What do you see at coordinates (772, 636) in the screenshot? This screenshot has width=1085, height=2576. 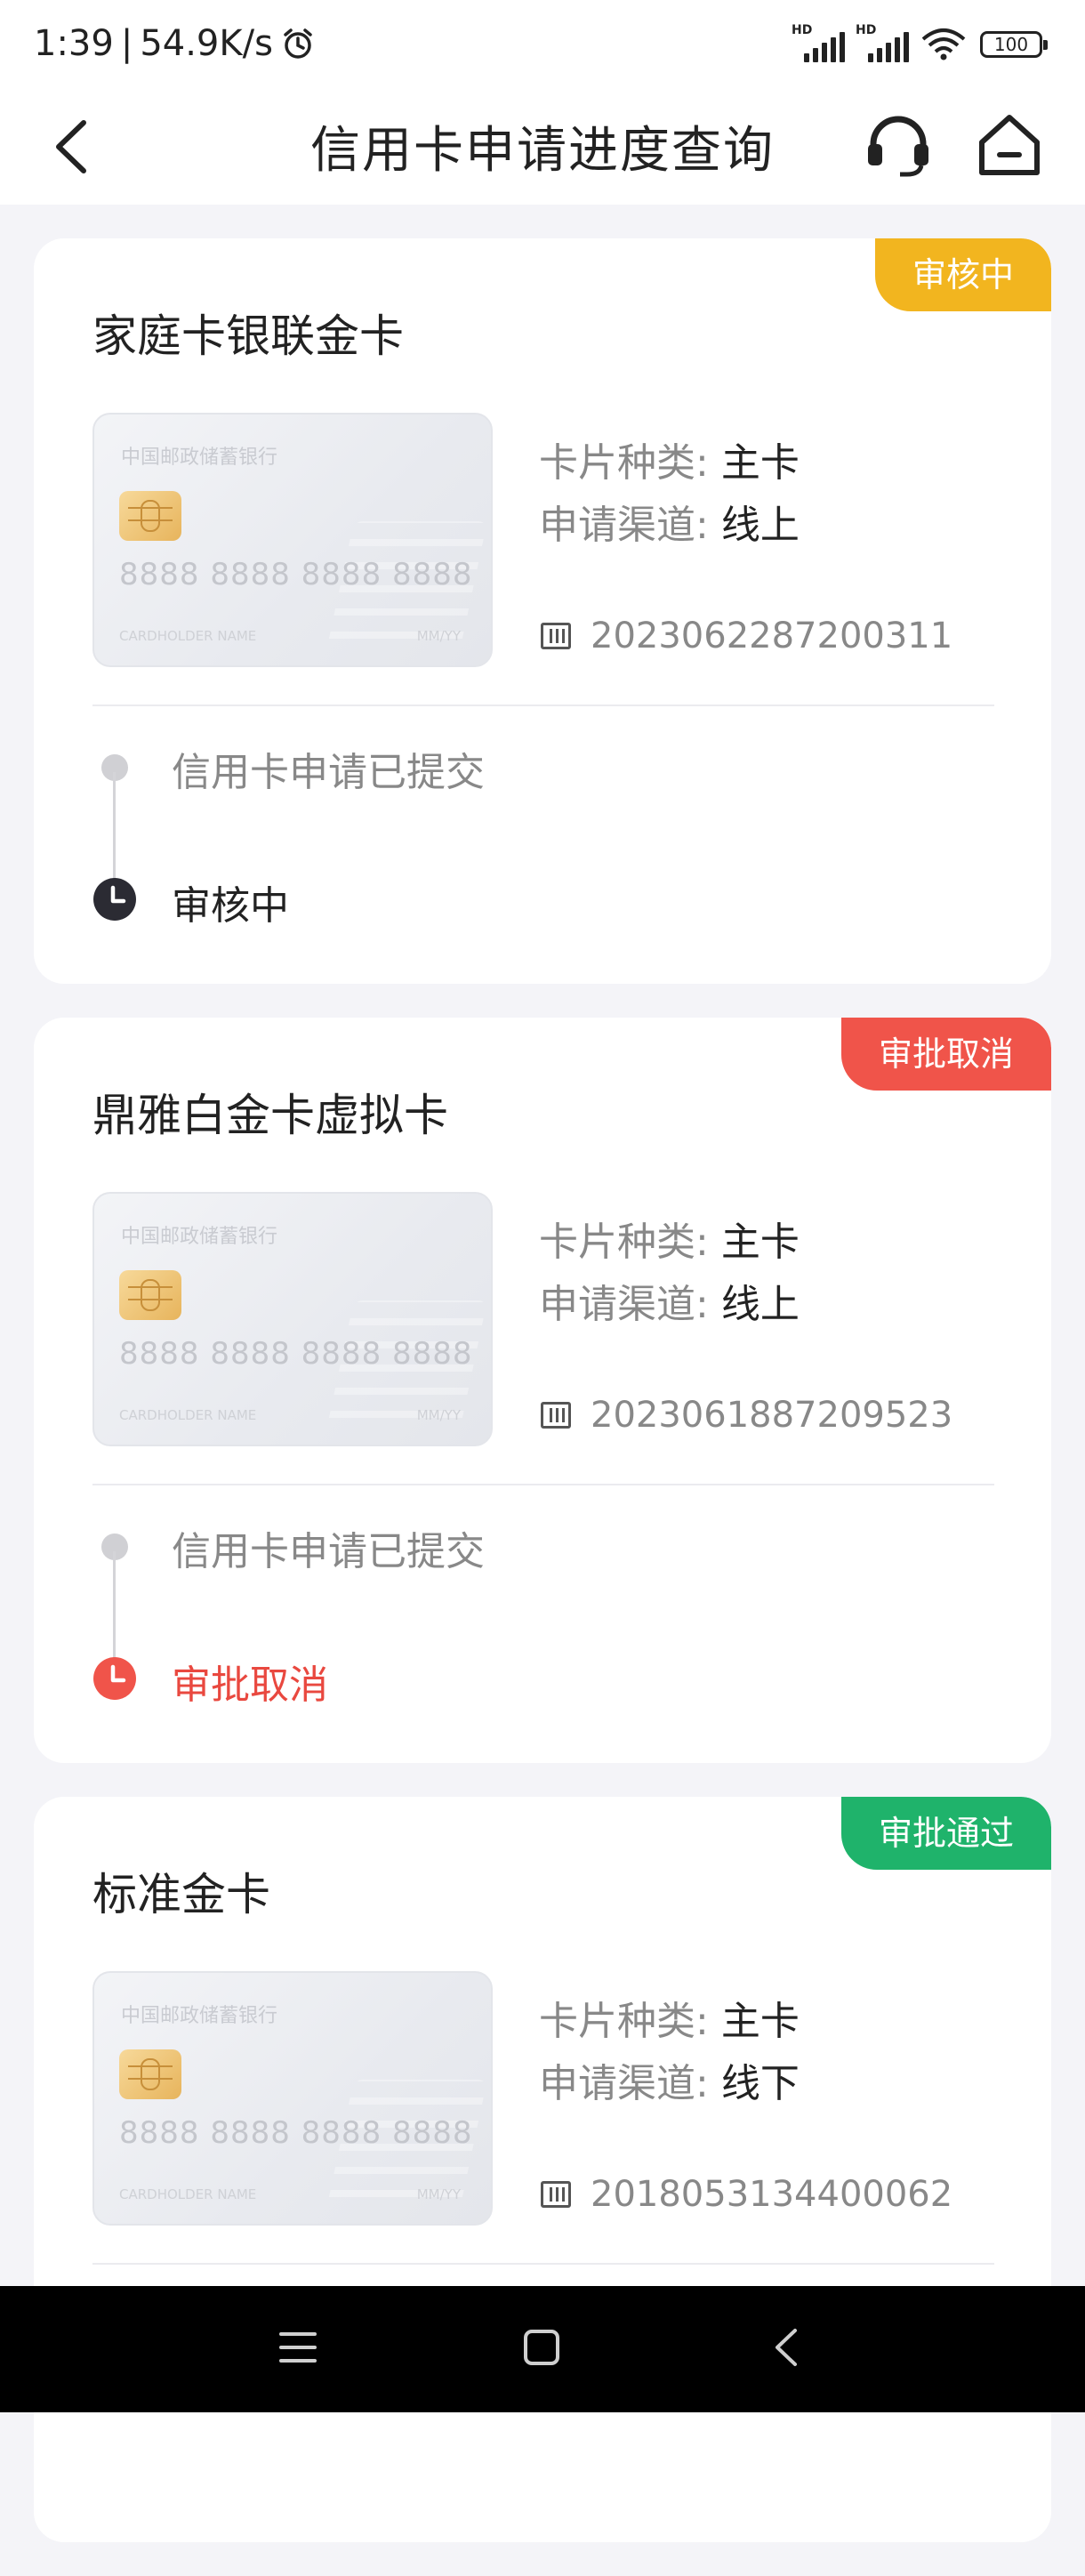 I see `application-number: 2023062287200311` at bounding box center [772, 636].